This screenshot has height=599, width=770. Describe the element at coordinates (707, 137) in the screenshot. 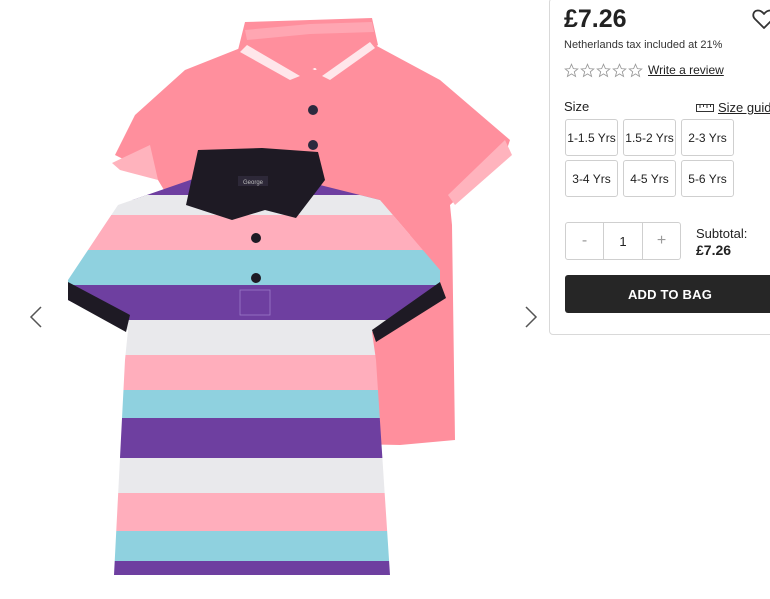

I see `size-option: 2-3 Yrs` at that location.